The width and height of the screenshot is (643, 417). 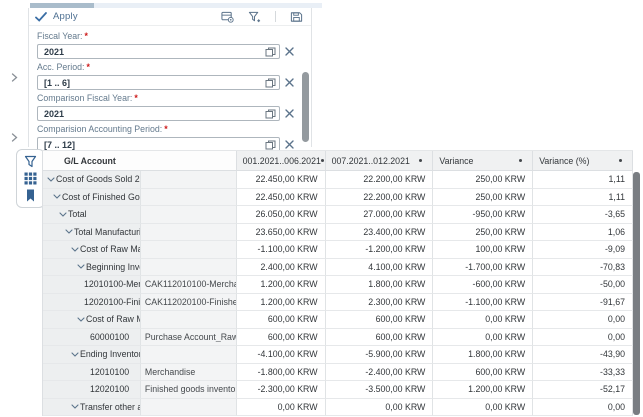 I want to click on grid-icon, so click(x=30, y=178).